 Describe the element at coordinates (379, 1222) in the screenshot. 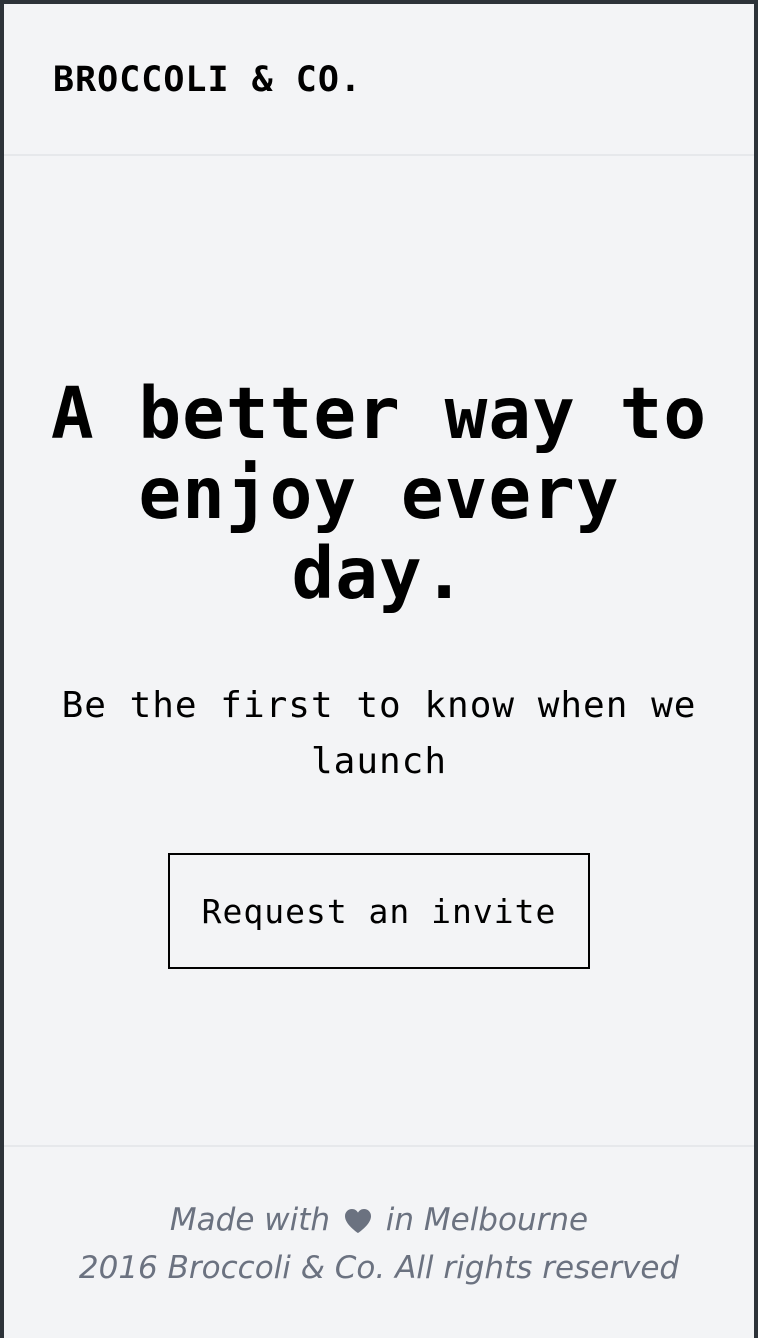

I see `made-with-line: Made with in Melbourne` at that location.